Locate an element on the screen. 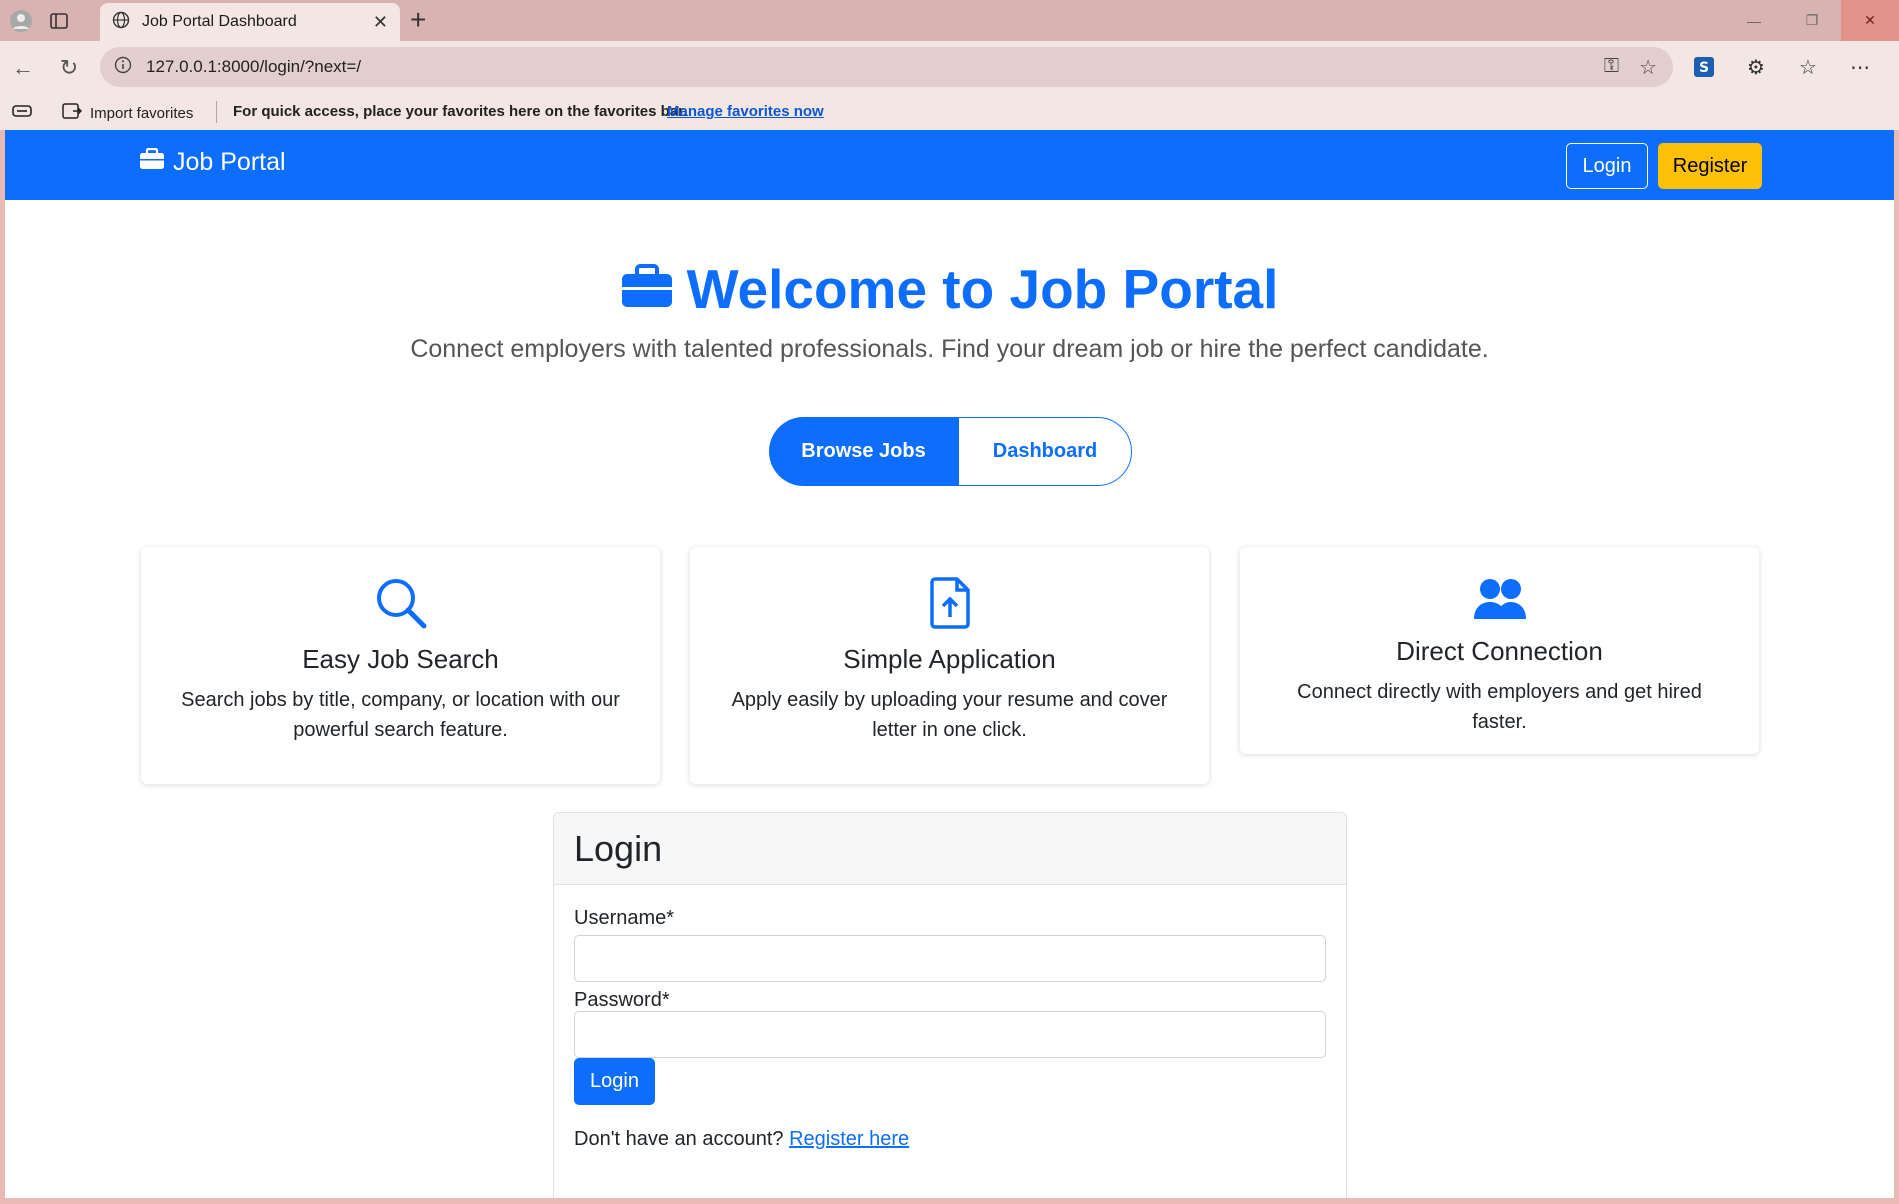  divider is located at coordinates (216, 112).